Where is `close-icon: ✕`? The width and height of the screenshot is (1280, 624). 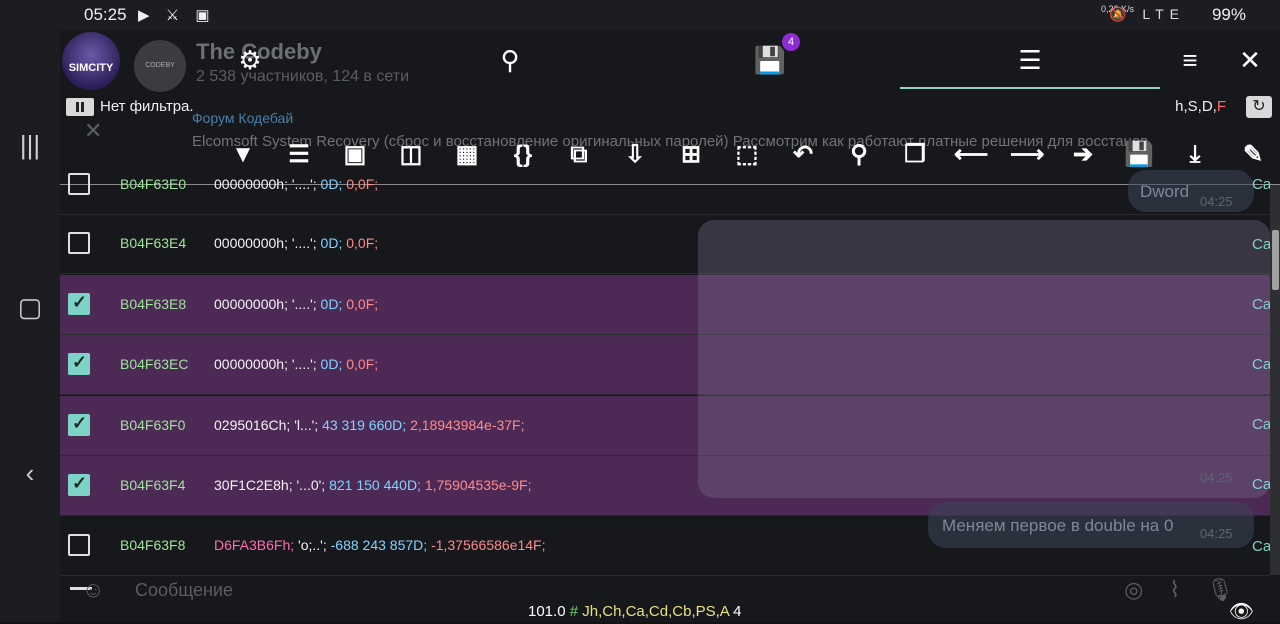
close-icon: ✕ is located at coordinates (1250, 60).